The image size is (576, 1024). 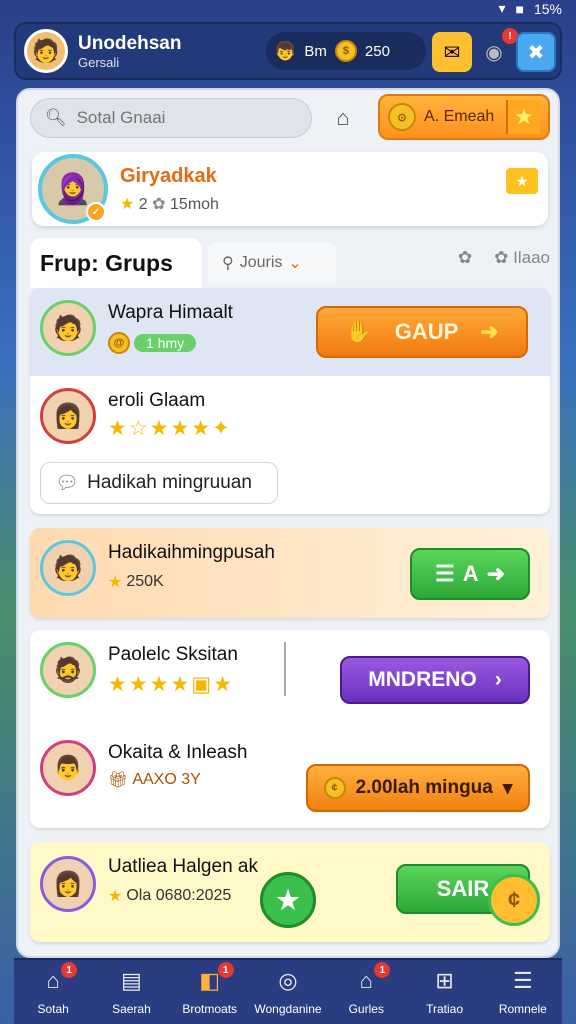 I want to click on profile-name: Giryadkak, so click(x=168, y=175).